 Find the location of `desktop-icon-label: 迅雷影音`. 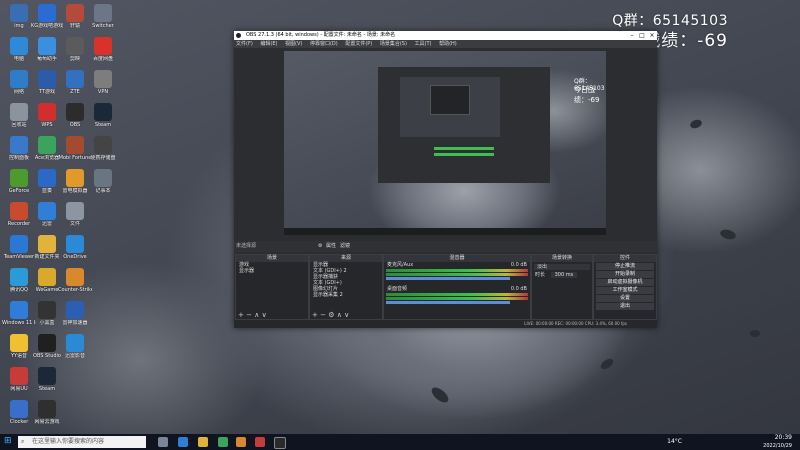

desktop-icon-label: 迅雷影音 is located at coordinates (74, 356).